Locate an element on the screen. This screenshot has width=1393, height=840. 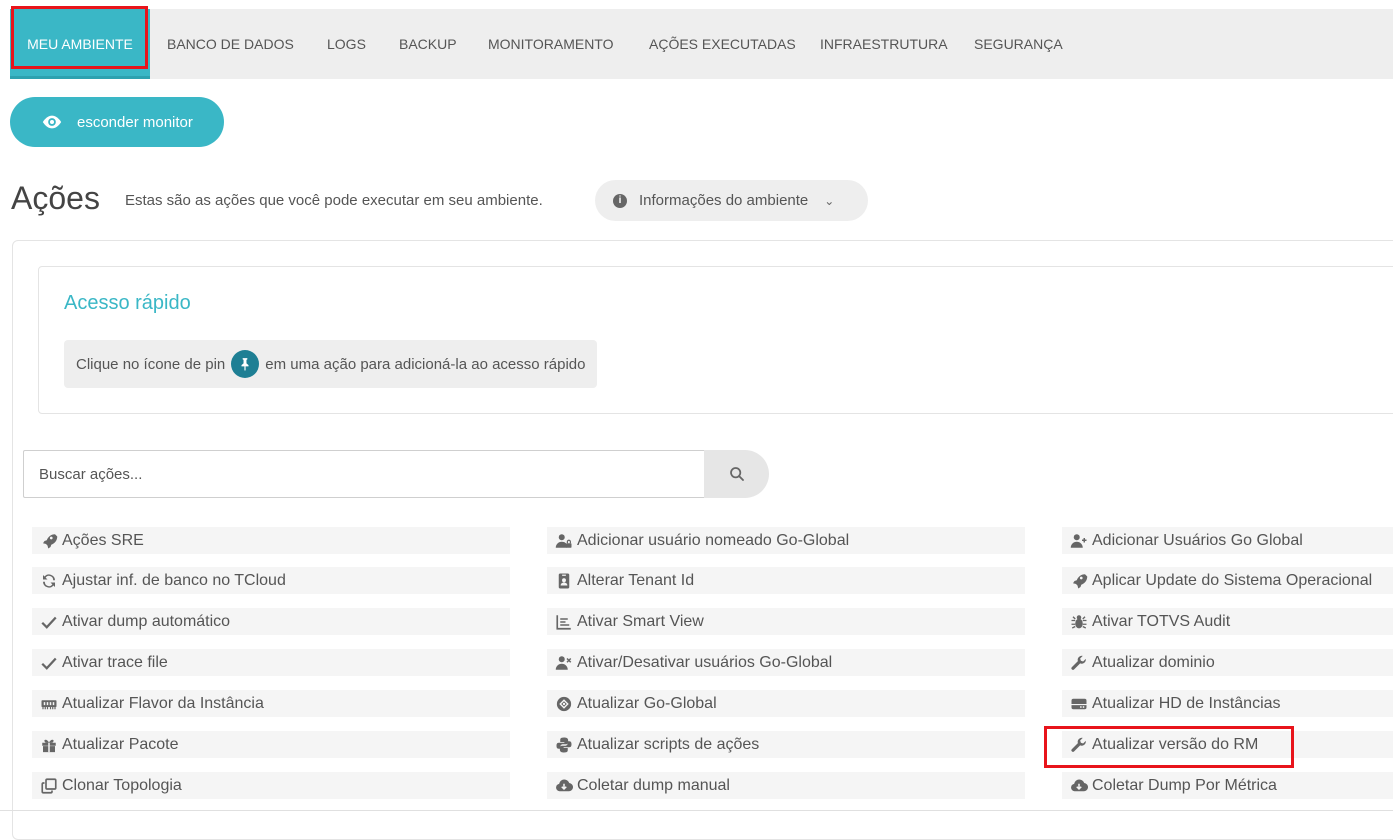
user-lock-icon is located at coordinates (563, 540).